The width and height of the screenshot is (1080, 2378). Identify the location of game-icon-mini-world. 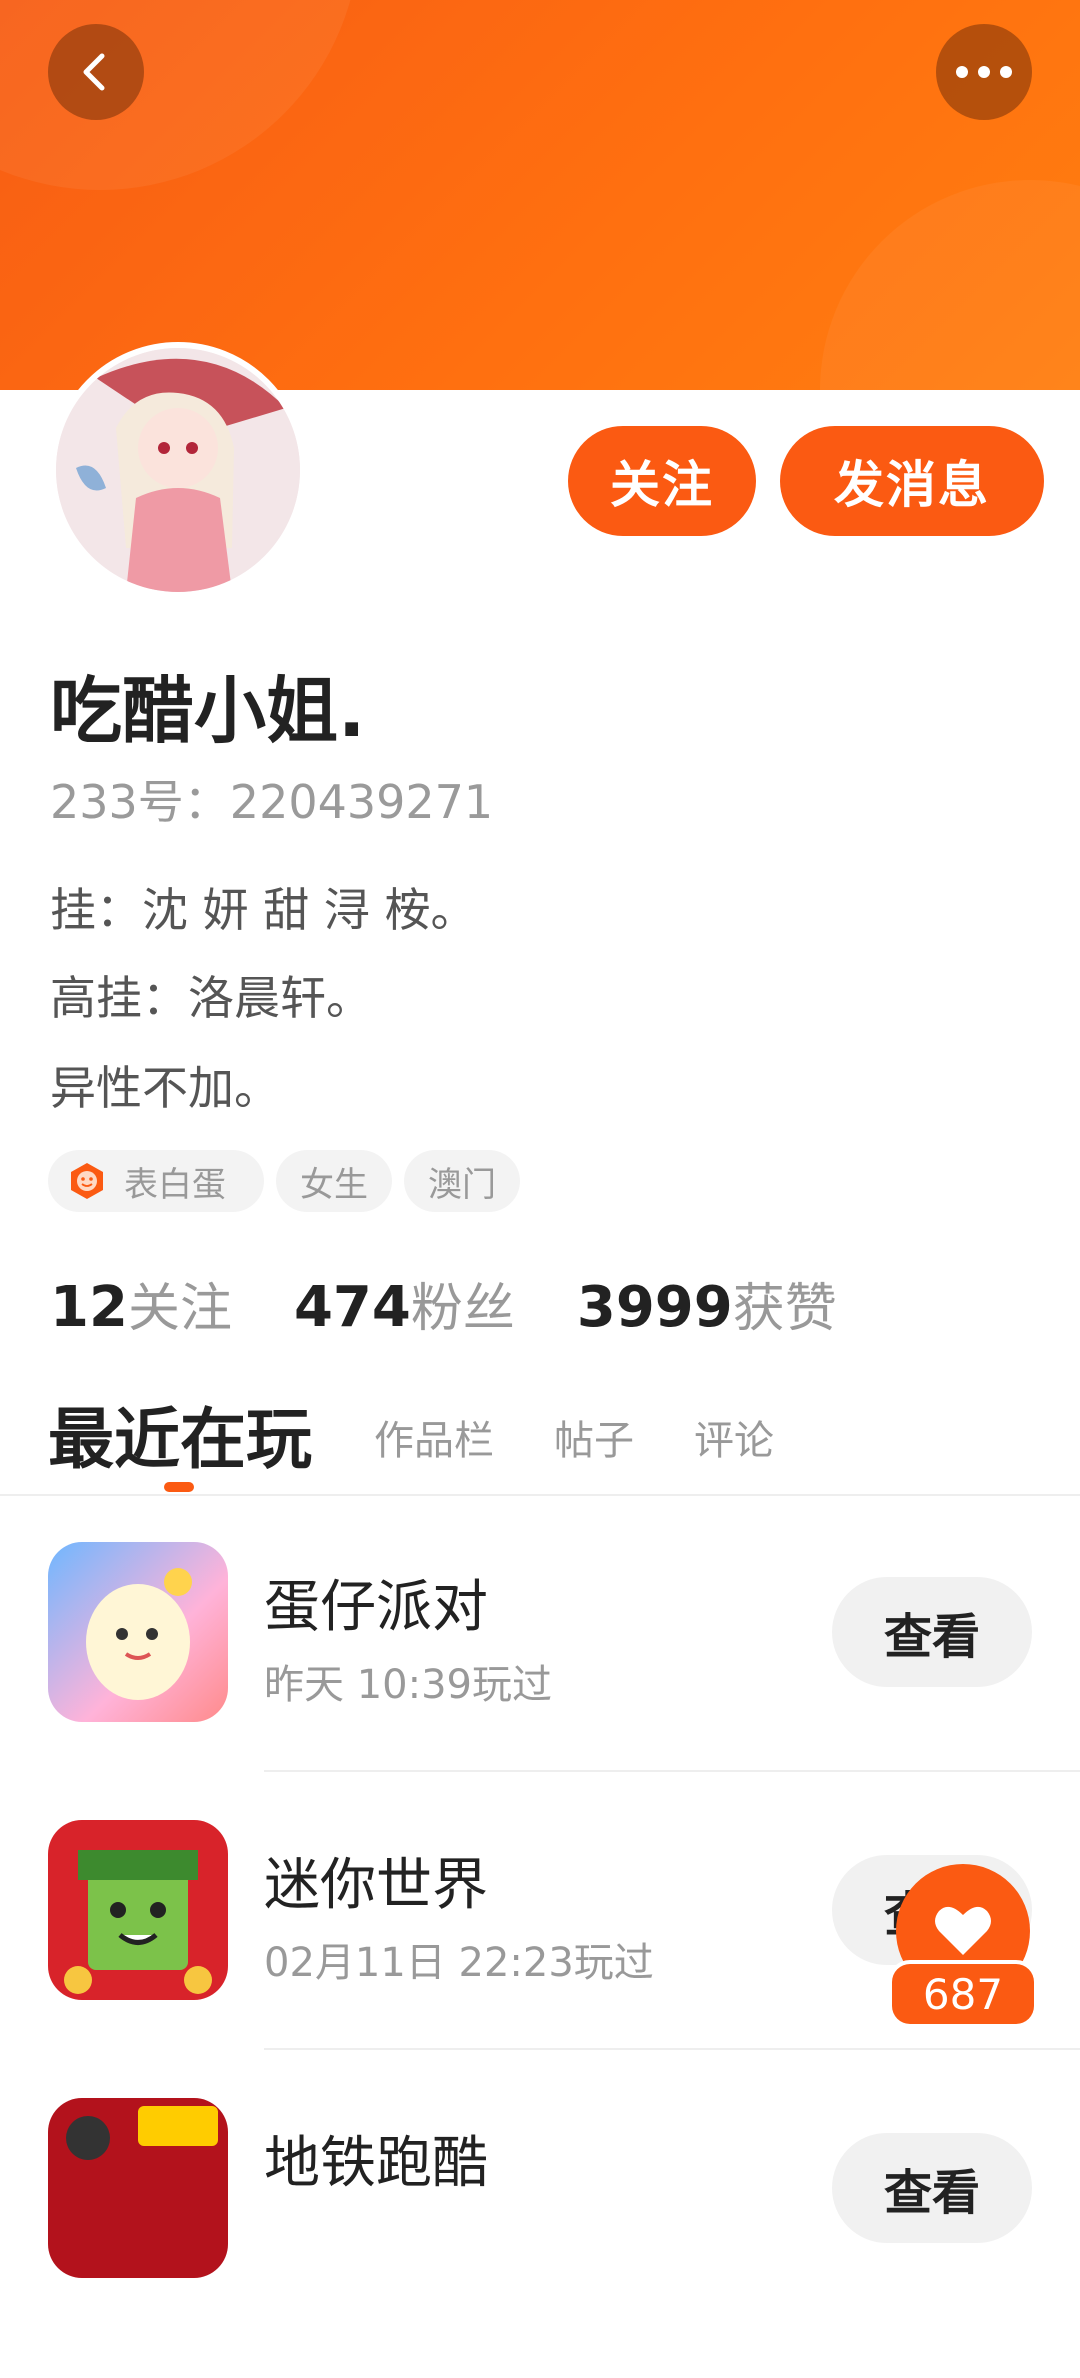
(138, 1910).